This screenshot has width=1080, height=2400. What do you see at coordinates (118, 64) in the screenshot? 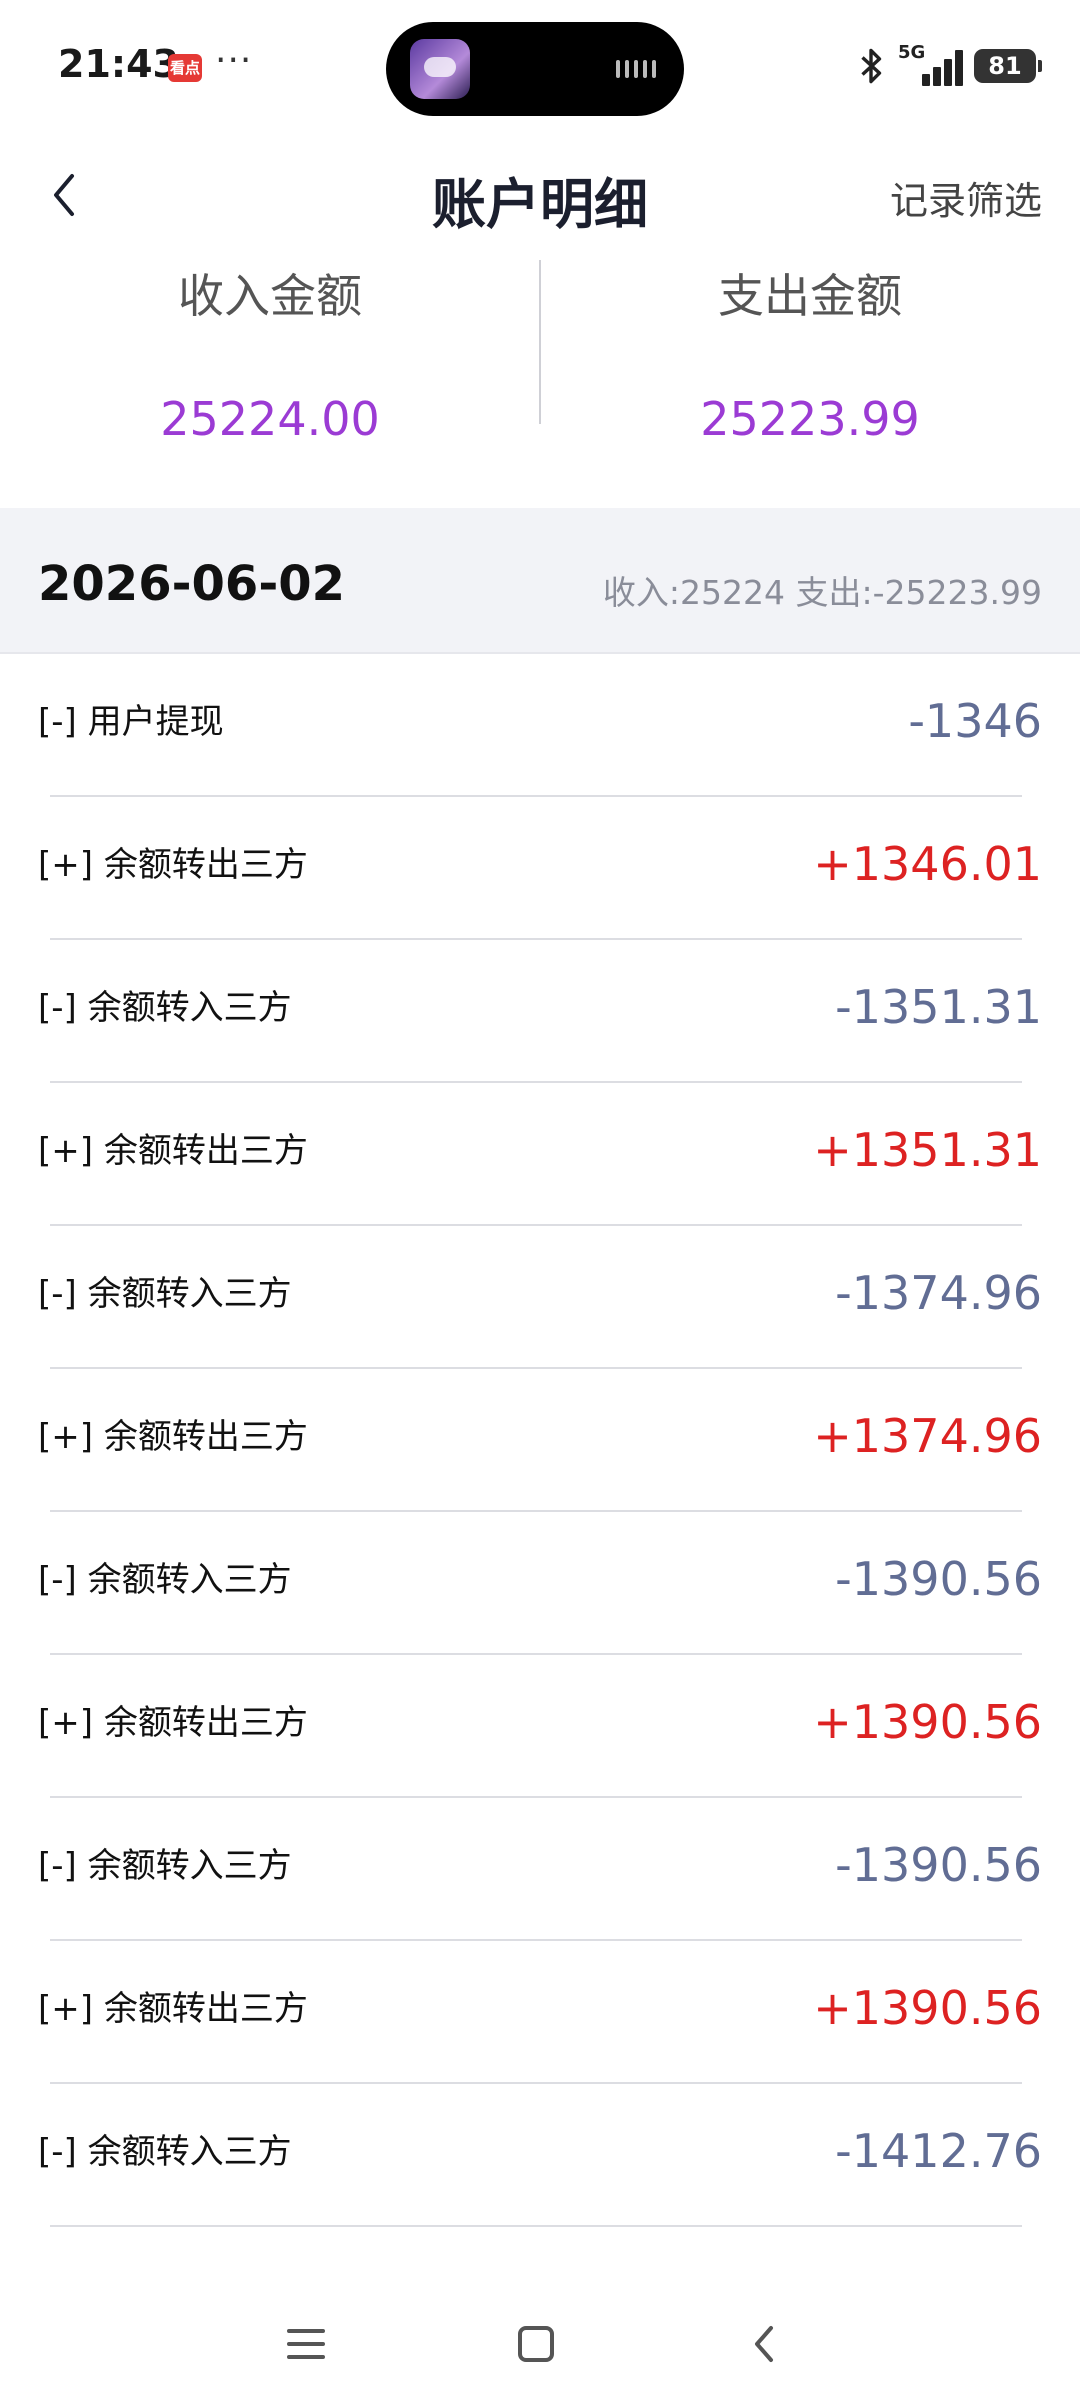
I see `status-time: 21:43` at bounding box center [118, 64].